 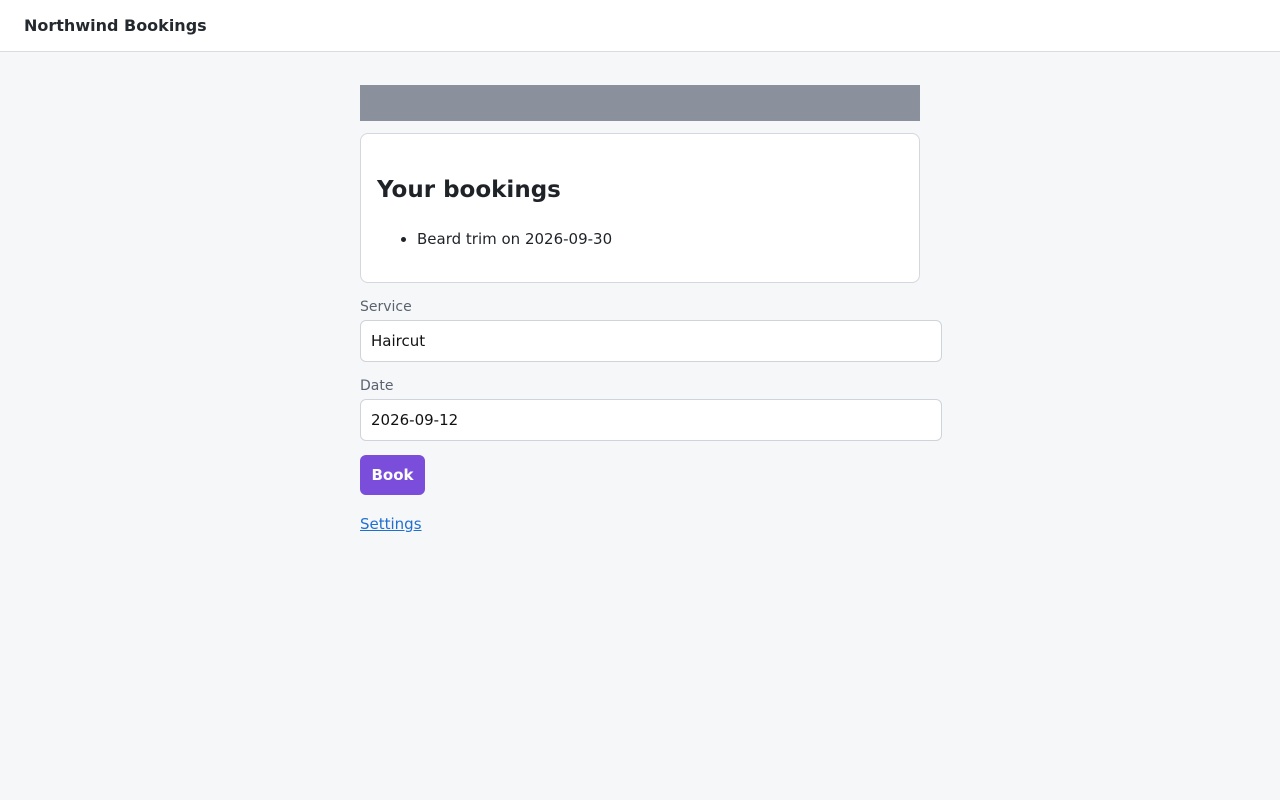 What do you see at coordinates (514, 239) in the screenshot?
I see `booking-list-item: Beard trim on 2026-09-30` at bounding box center [514, 239].